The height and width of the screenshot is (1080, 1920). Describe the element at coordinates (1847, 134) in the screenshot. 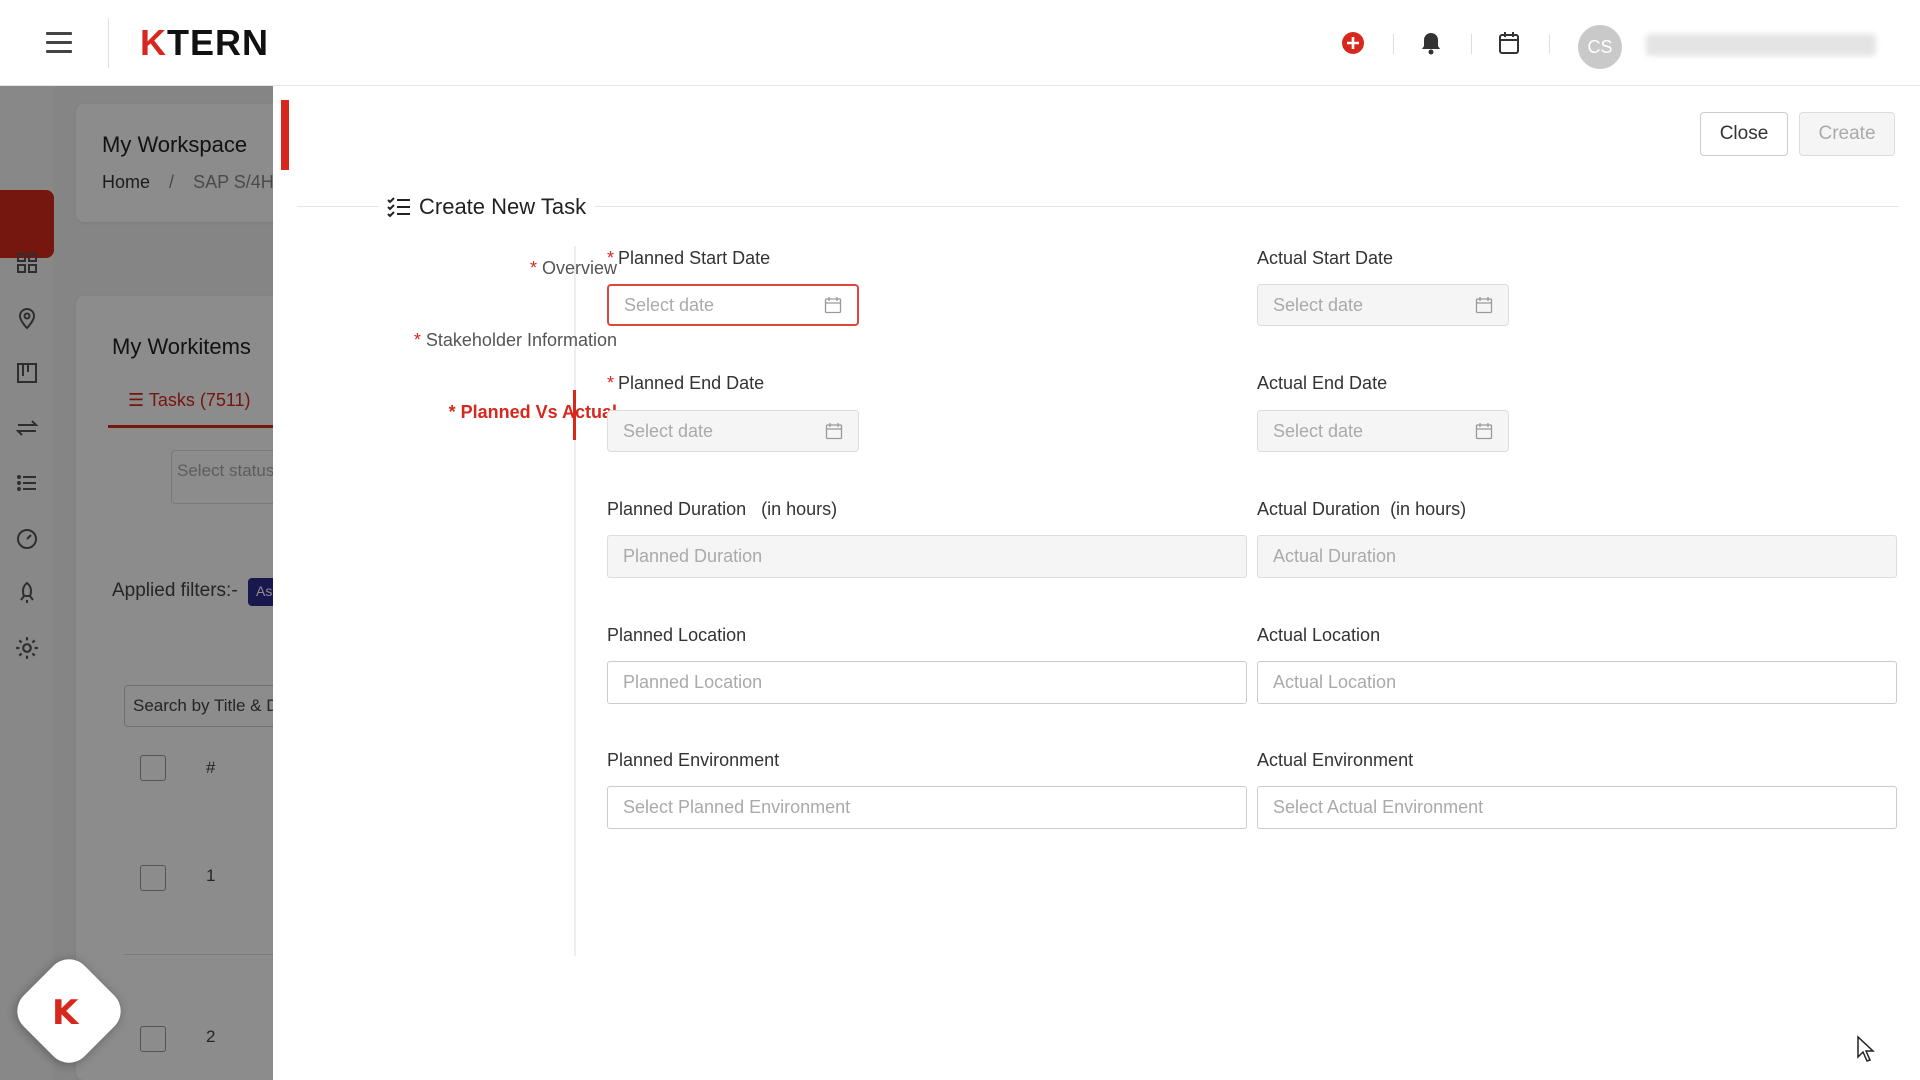

I see `create-button: Create` at that location.